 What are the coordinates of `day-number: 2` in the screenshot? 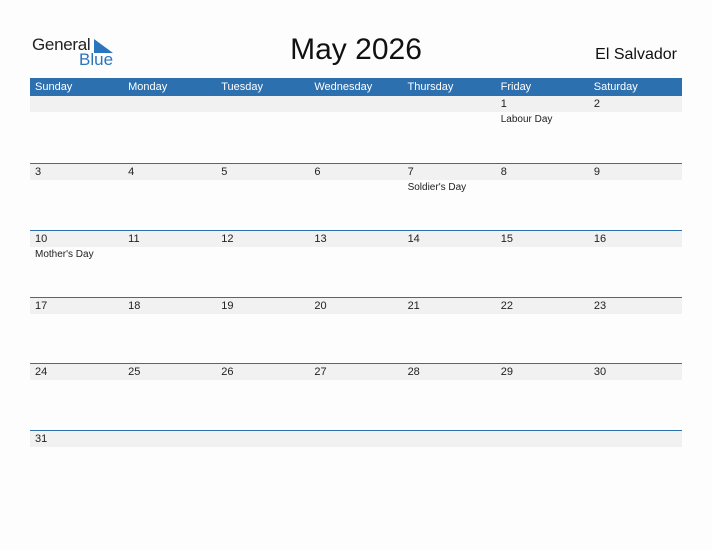 It's located at (596, 104).